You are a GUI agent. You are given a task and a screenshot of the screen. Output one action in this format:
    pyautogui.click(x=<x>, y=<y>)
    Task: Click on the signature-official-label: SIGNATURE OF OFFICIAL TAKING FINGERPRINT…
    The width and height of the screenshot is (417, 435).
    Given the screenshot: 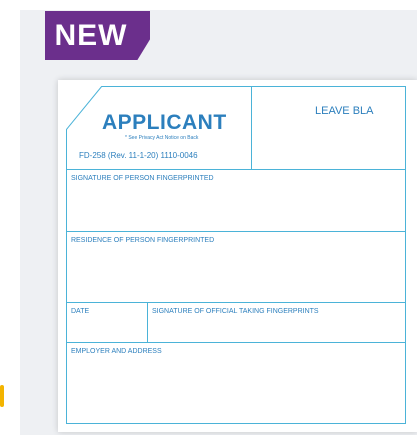 What is the action you would take?
    pyautogui.click(x=235, y=311)
    